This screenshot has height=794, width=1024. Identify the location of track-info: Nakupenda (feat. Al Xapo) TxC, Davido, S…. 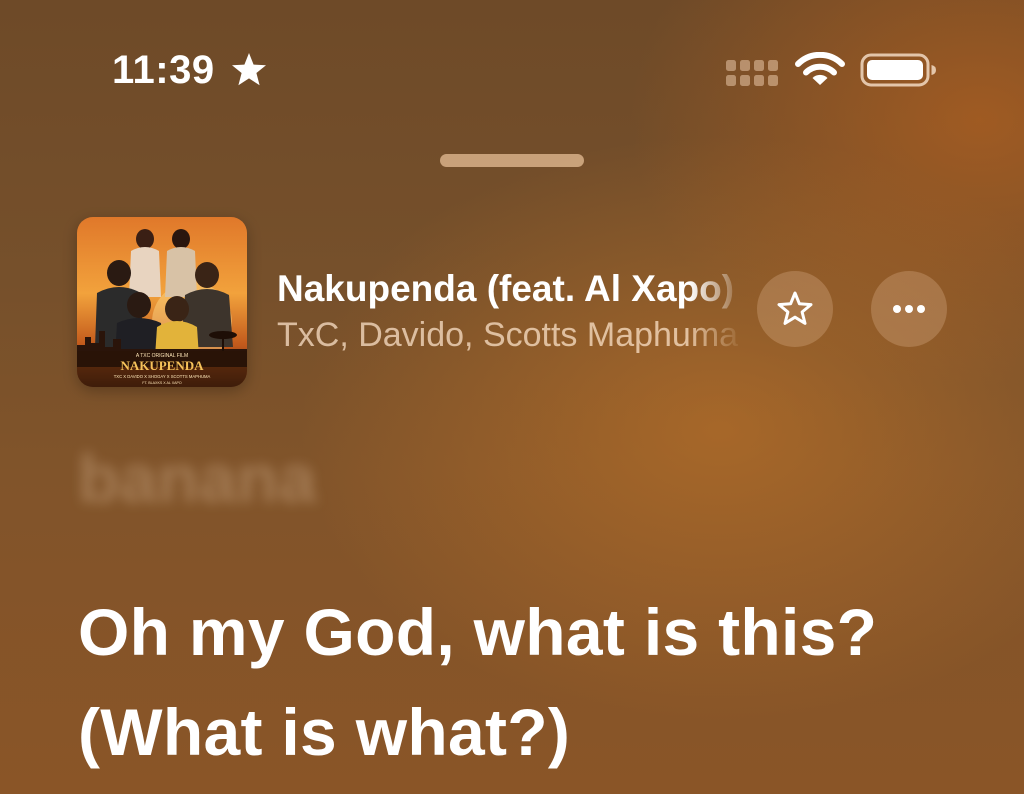
(511, 311).